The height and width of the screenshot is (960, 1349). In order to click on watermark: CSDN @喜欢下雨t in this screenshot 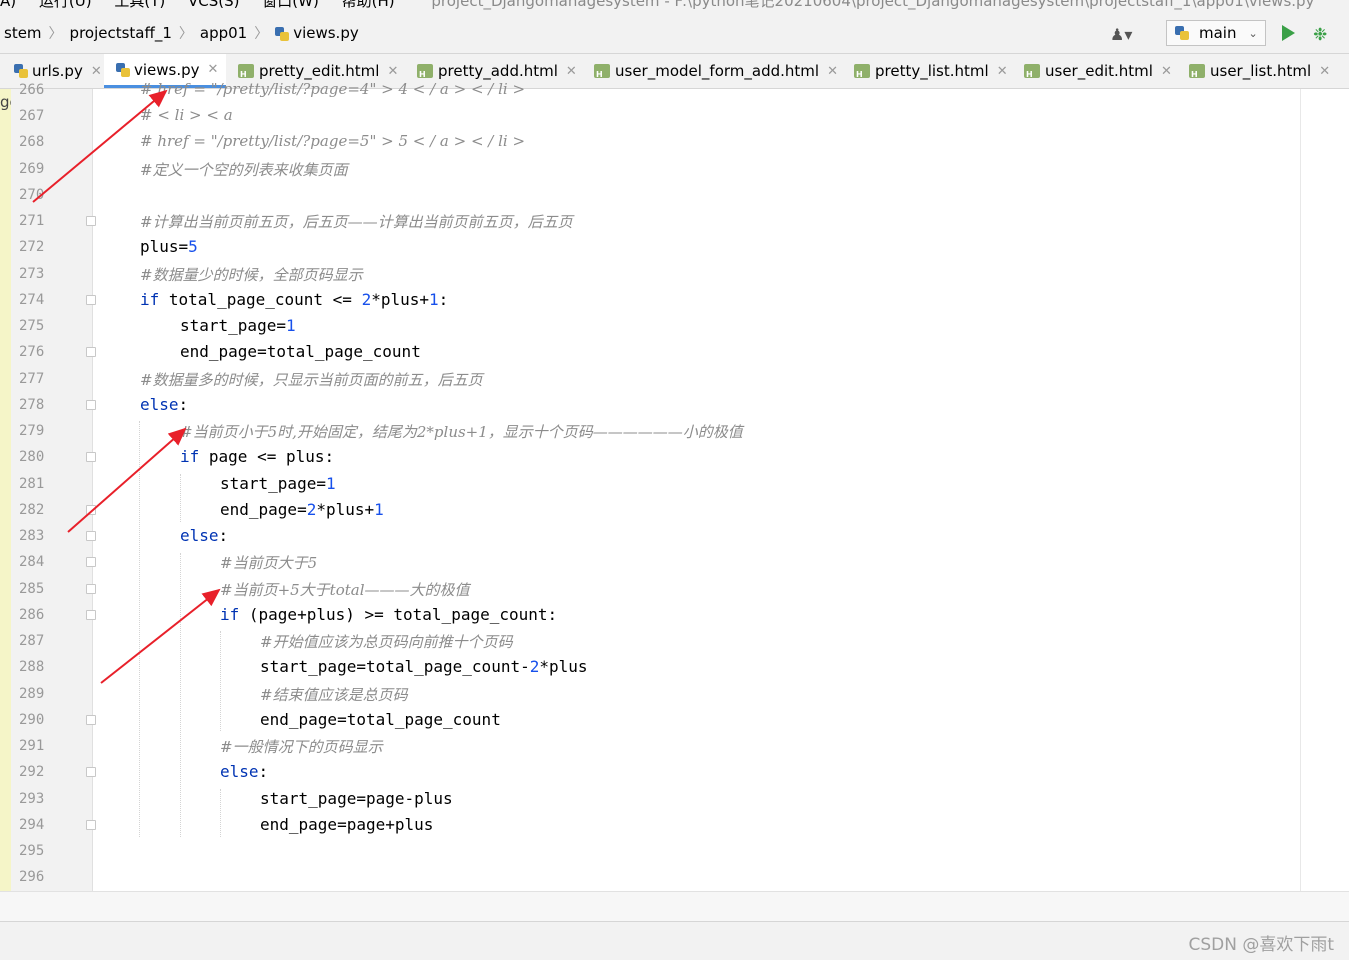, I will do `click(1261, 945)`.